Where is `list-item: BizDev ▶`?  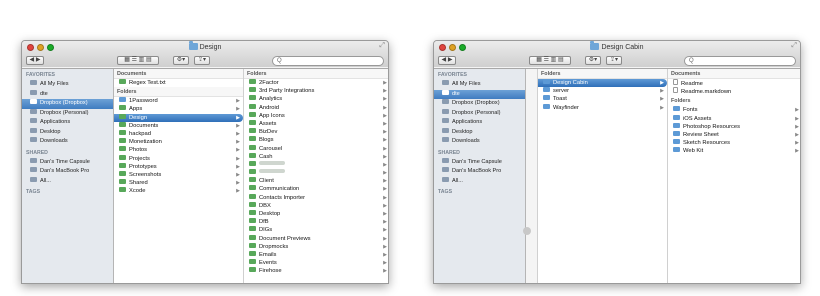
list-item: BizDev ▶ is located at coordinates (316, 132).